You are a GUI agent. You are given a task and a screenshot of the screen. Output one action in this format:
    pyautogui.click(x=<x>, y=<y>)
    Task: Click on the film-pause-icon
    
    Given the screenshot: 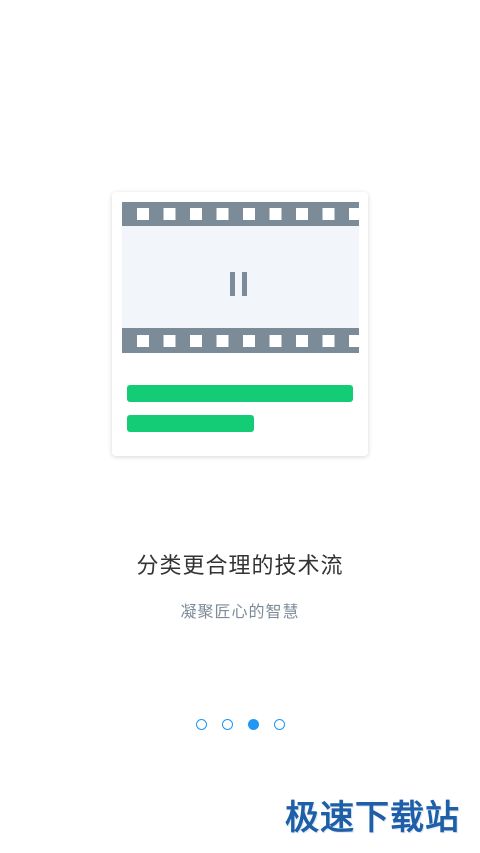 What is the action you would take?
    pyautogui.click(x=240, y=277)
    